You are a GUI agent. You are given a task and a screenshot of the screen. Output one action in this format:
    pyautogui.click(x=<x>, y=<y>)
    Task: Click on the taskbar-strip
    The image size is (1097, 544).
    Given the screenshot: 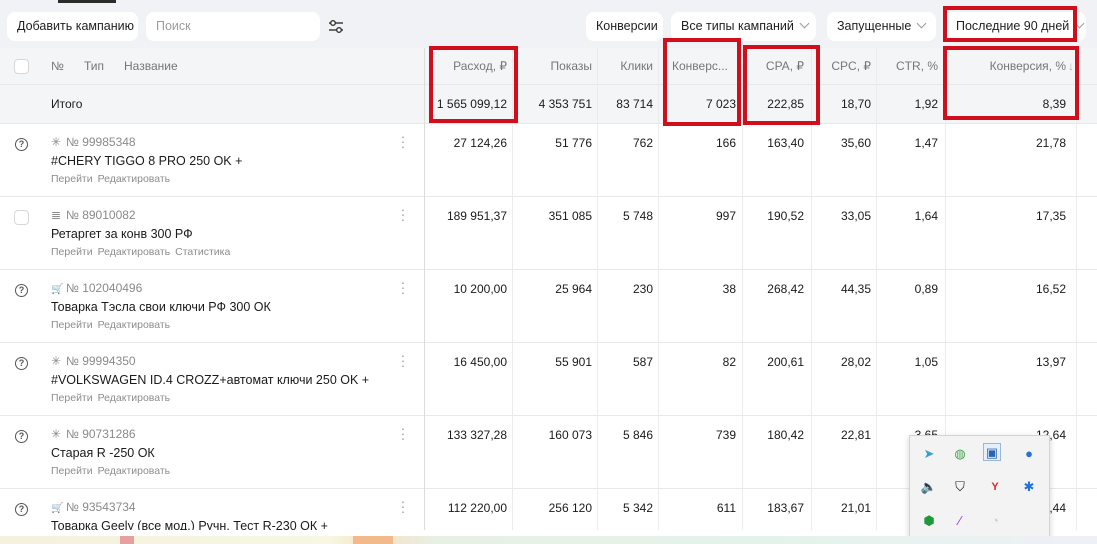 What is the action you would take?
    pyautogui.click(x=548, y=540)
    